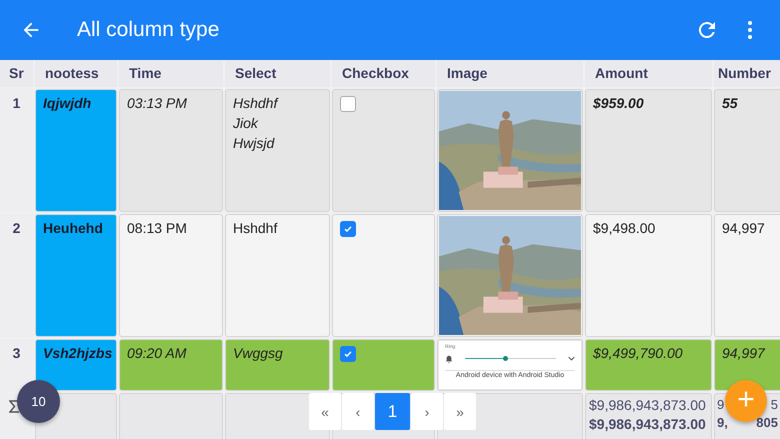  Describe the element at coordinates (76, 150) in the screenshot. I see `table-cell: Iqjwjdh` at that location.